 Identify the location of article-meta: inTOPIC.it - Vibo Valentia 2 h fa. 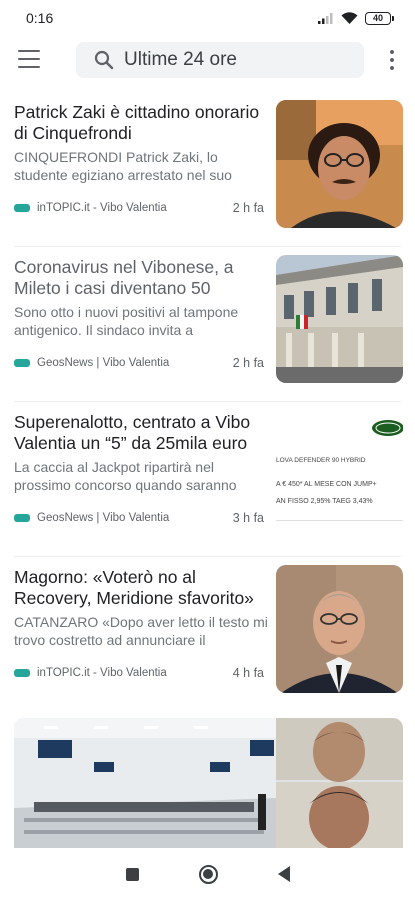
(139, 208).